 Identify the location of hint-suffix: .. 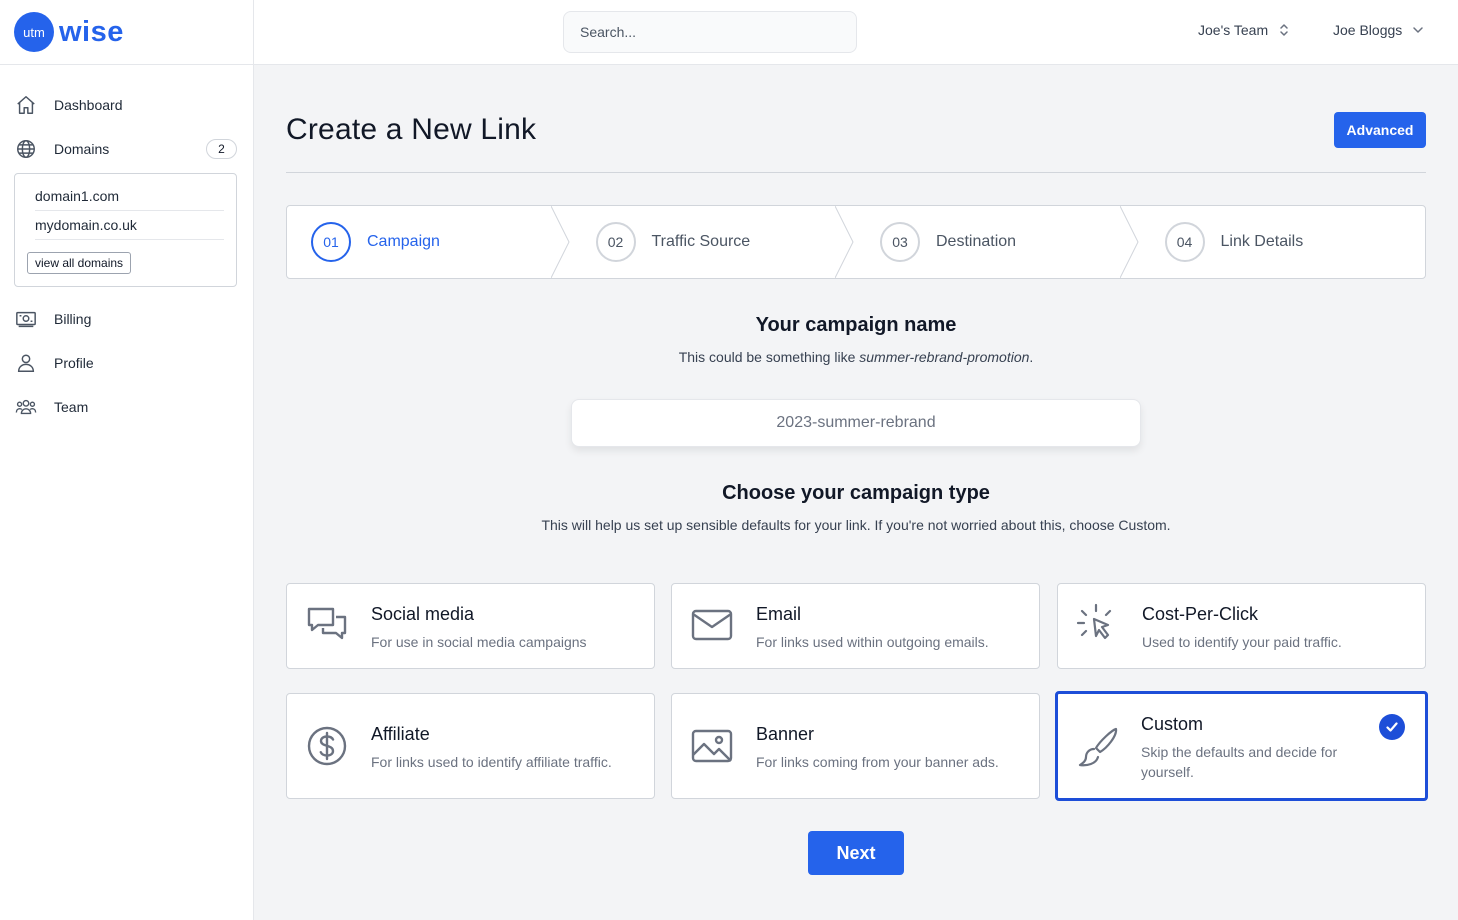
(1031, 357).